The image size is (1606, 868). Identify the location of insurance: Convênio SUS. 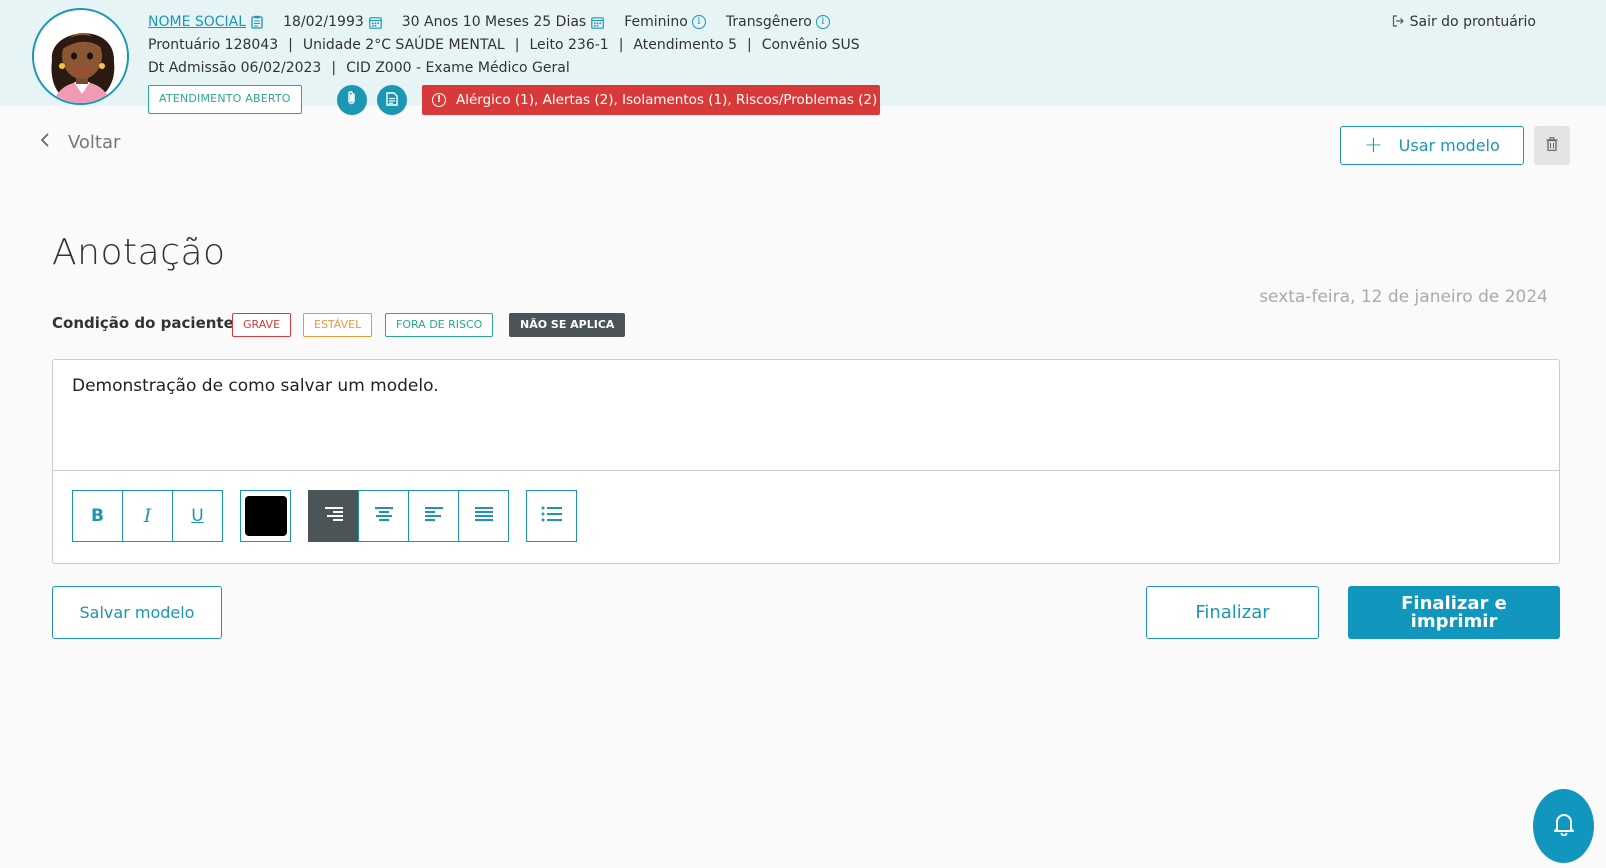
(810, 45).